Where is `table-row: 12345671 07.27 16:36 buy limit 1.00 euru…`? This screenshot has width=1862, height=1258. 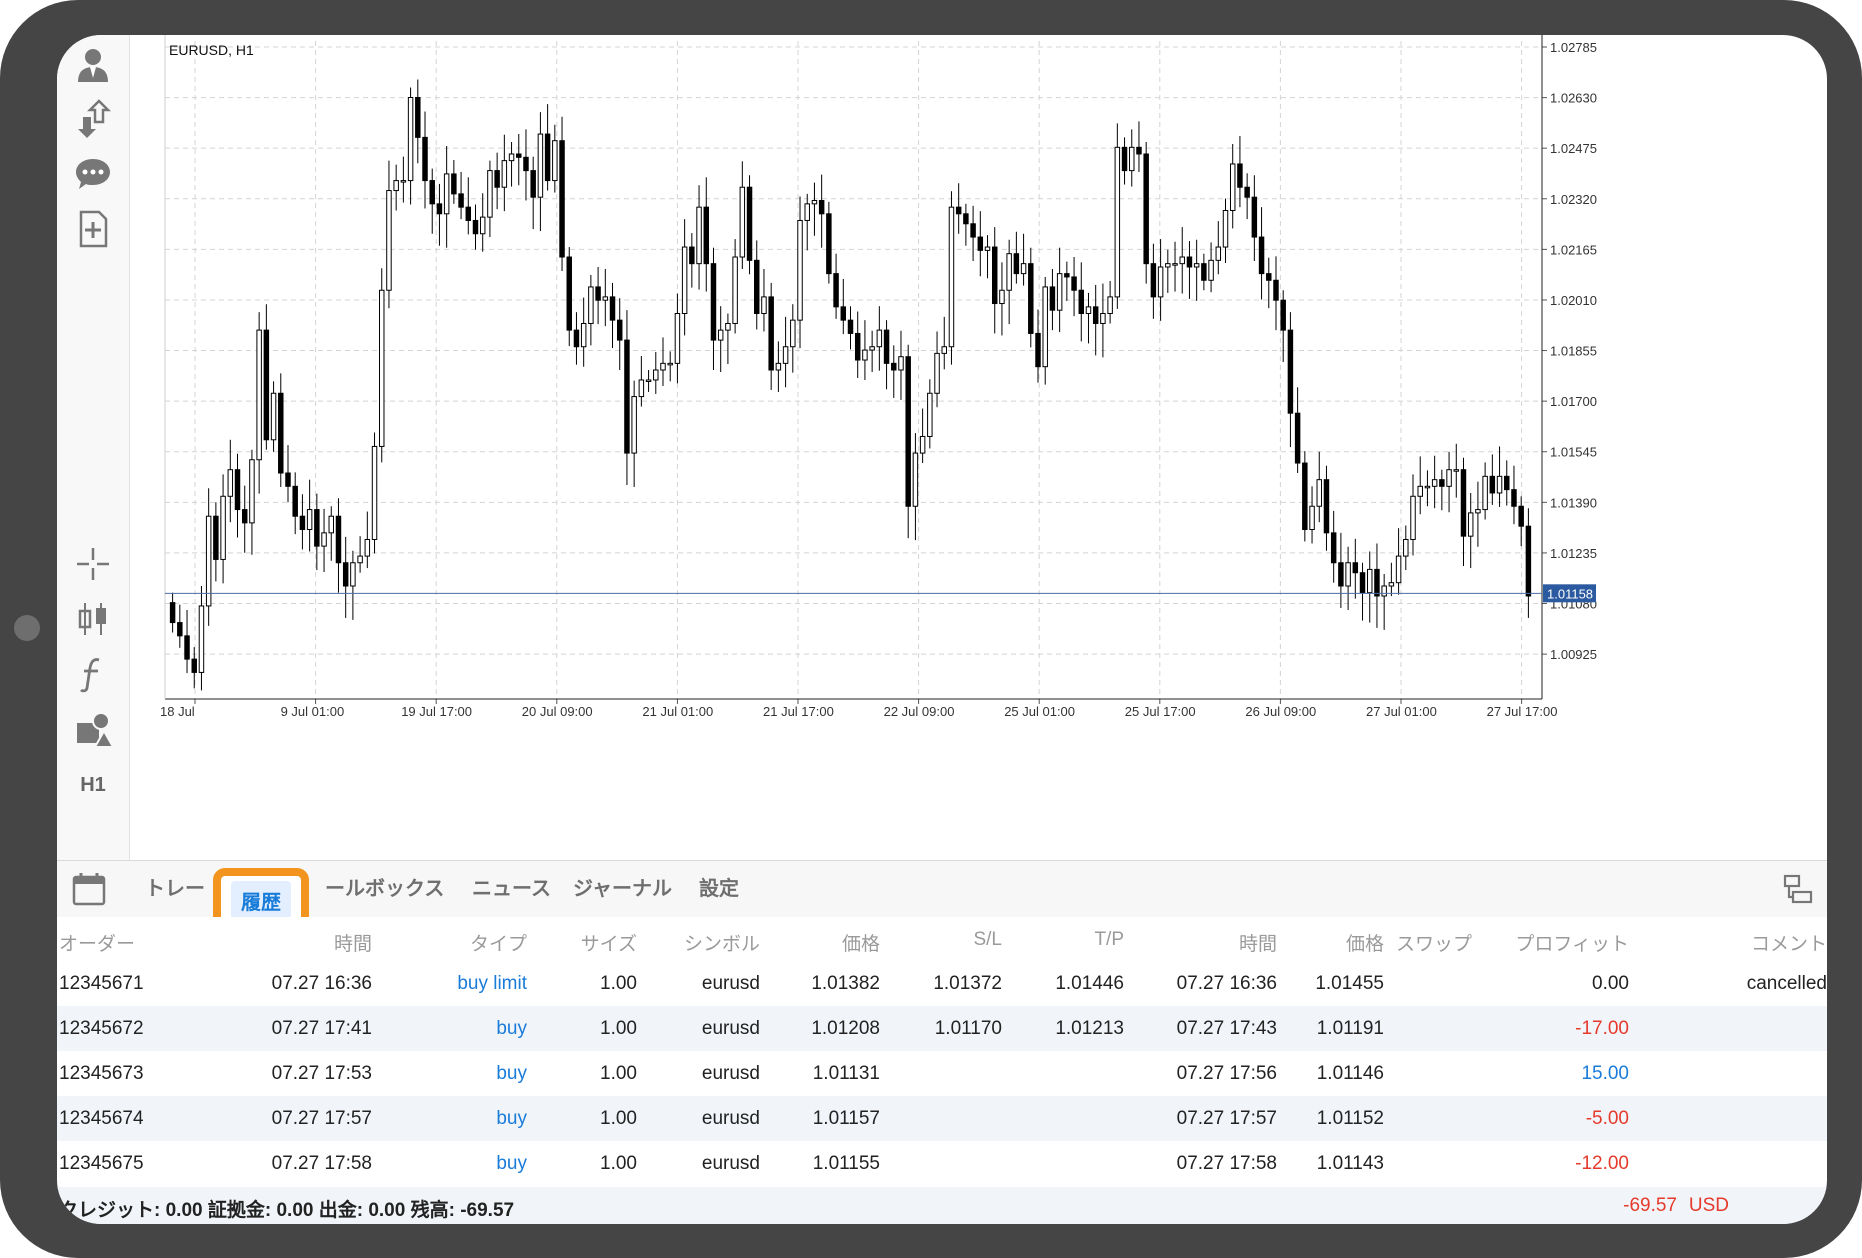
table-row: 12345671 07.27 16:36 buy limit 1.00 euru… is located at coordinates (942, 983).